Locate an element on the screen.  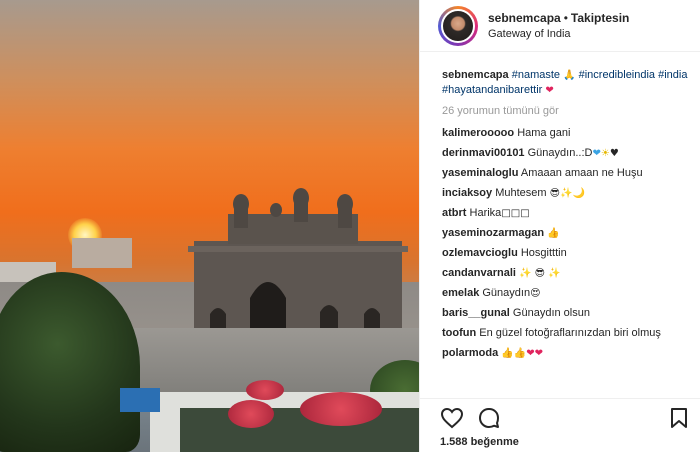
comment-text: En güzel fotoğraflarınızdan biri olmuş is located at coordinates (570, 333).